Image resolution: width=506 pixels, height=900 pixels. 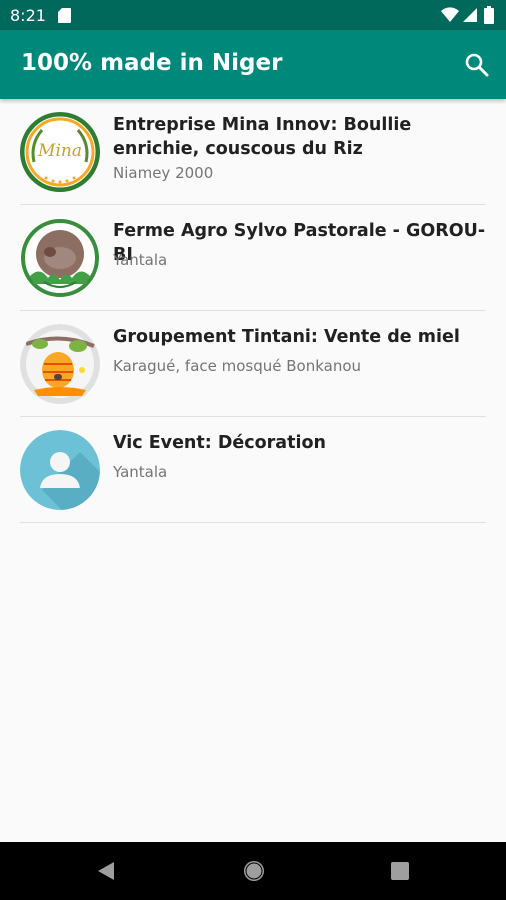 I want to click on home-icon, so click(x=254, y=871).